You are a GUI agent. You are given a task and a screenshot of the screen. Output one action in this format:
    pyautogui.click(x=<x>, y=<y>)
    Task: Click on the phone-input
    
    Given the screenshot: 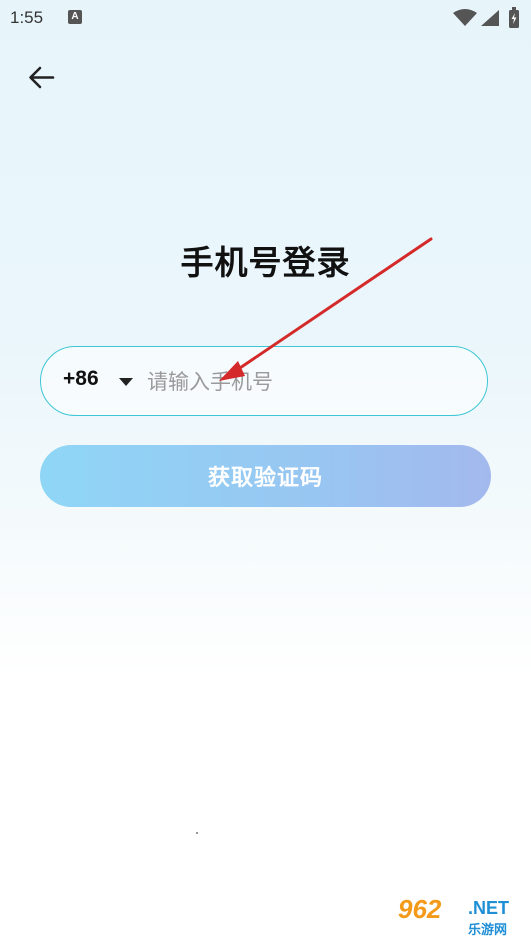 What is the action you would take?
    pyautogui.click(x=307, y=382)
    